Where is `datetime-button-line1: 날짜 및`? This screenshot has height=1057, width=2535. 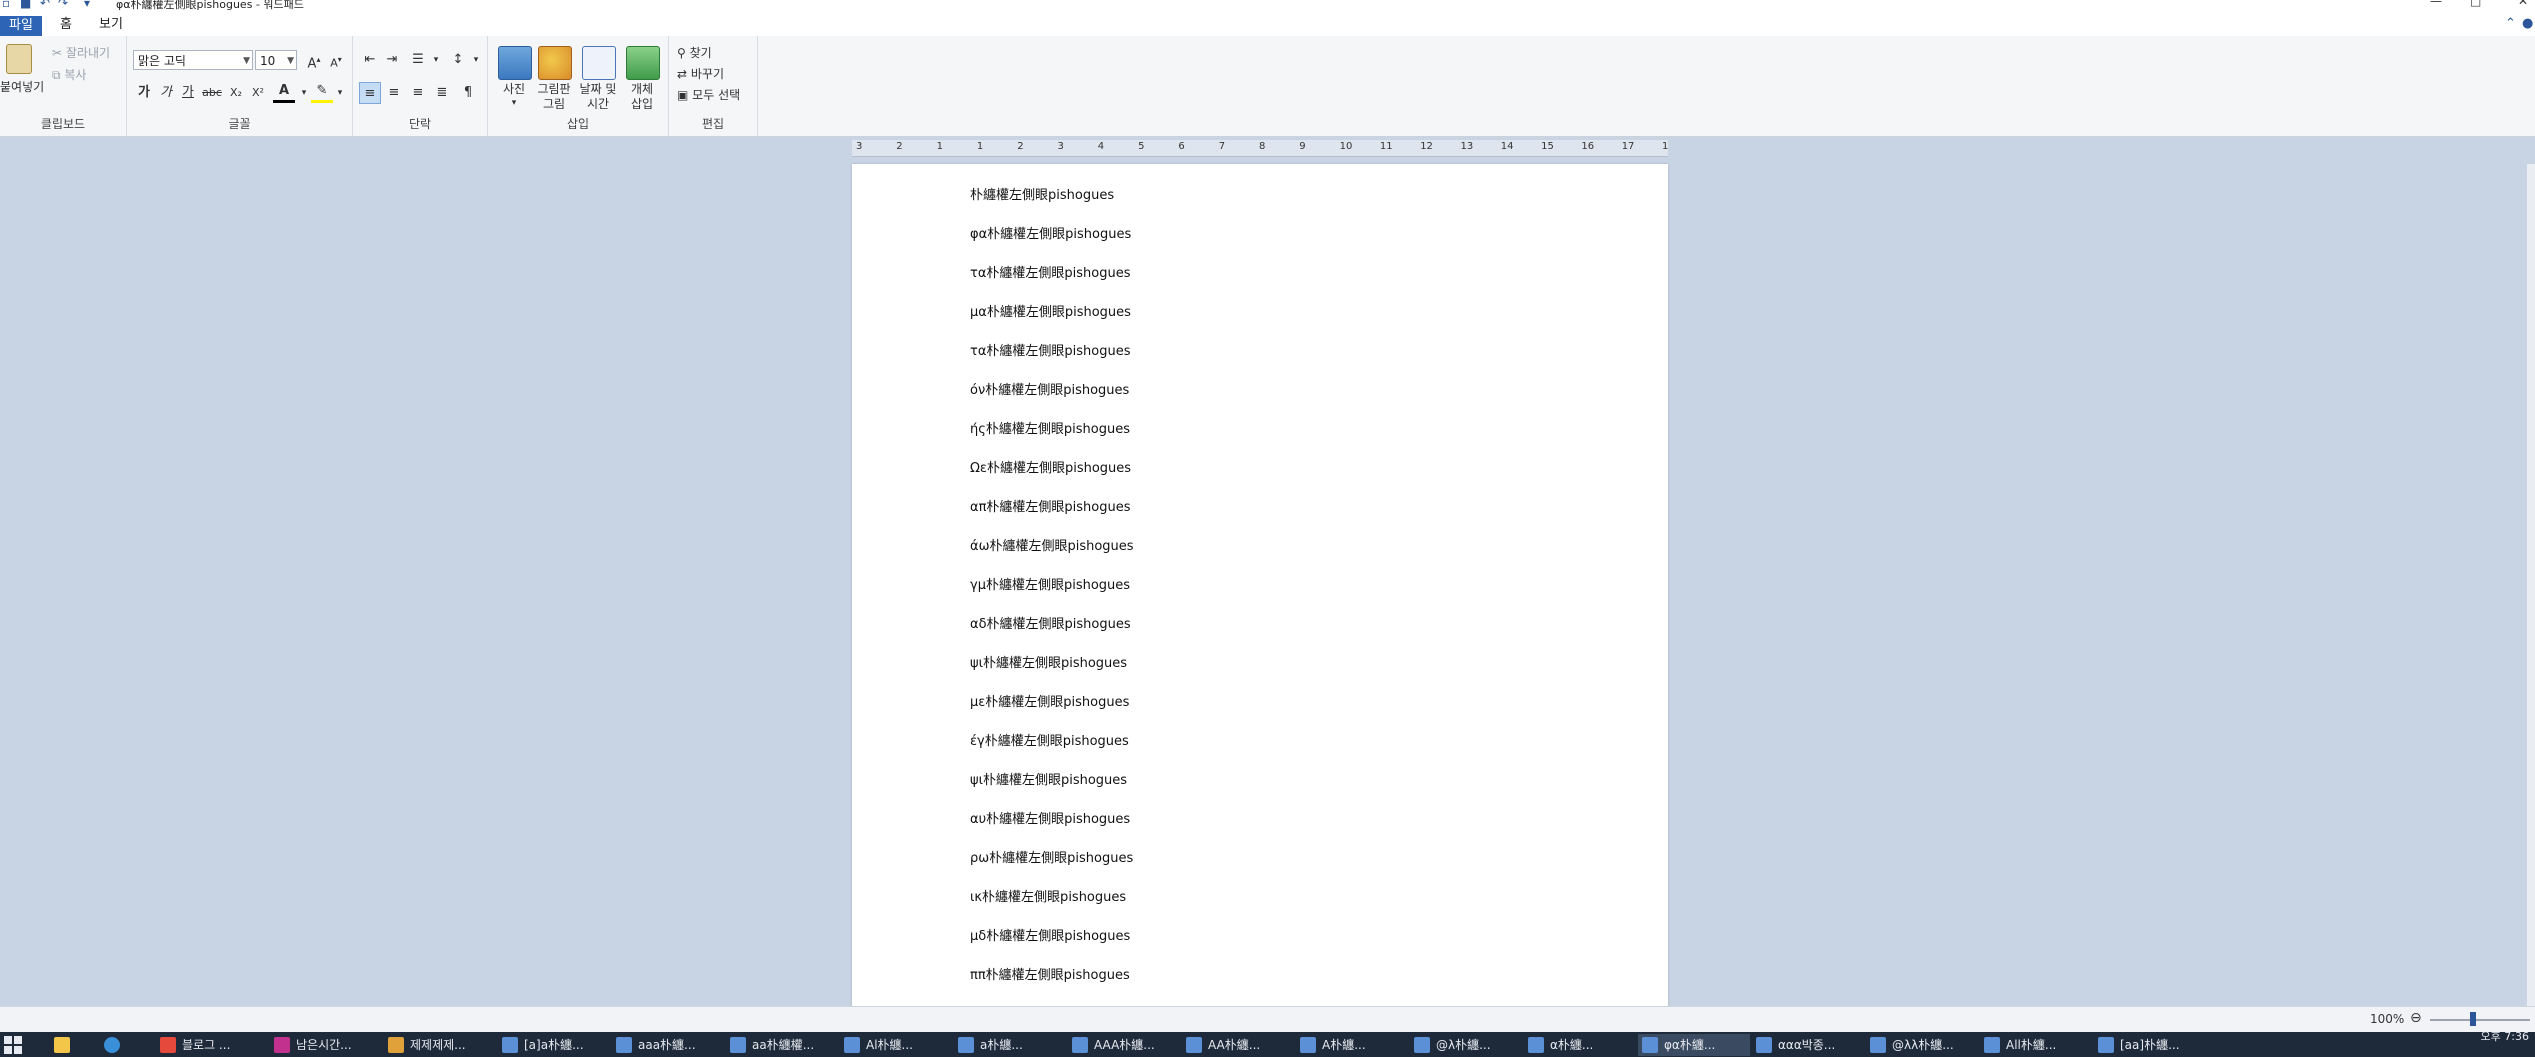
datetime-button-line1: 날짜 및 is located at coordinates (598, 89).